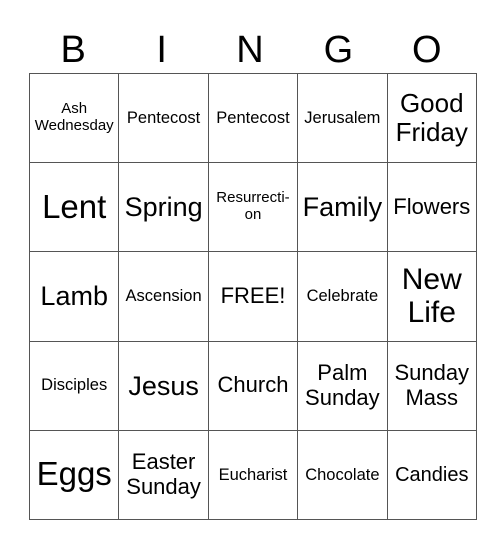 This screenshot has height=544, width=500. What do you see at coordinates (163, 385) in the screenshot?
I see `bingo-cell: Jesus` at bounding box center [163, 385].